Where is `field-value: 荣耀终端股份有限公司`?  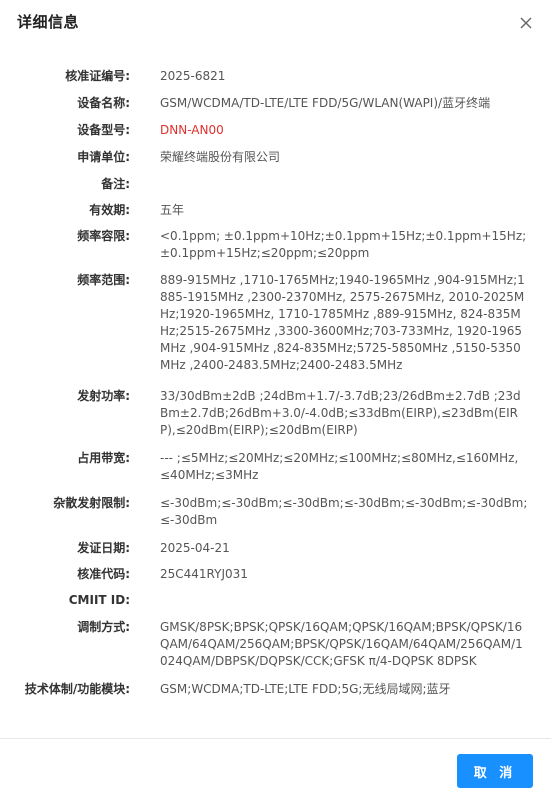
field-value: 荣耀终端股份有限公司 is located at coordinates (220, 157).